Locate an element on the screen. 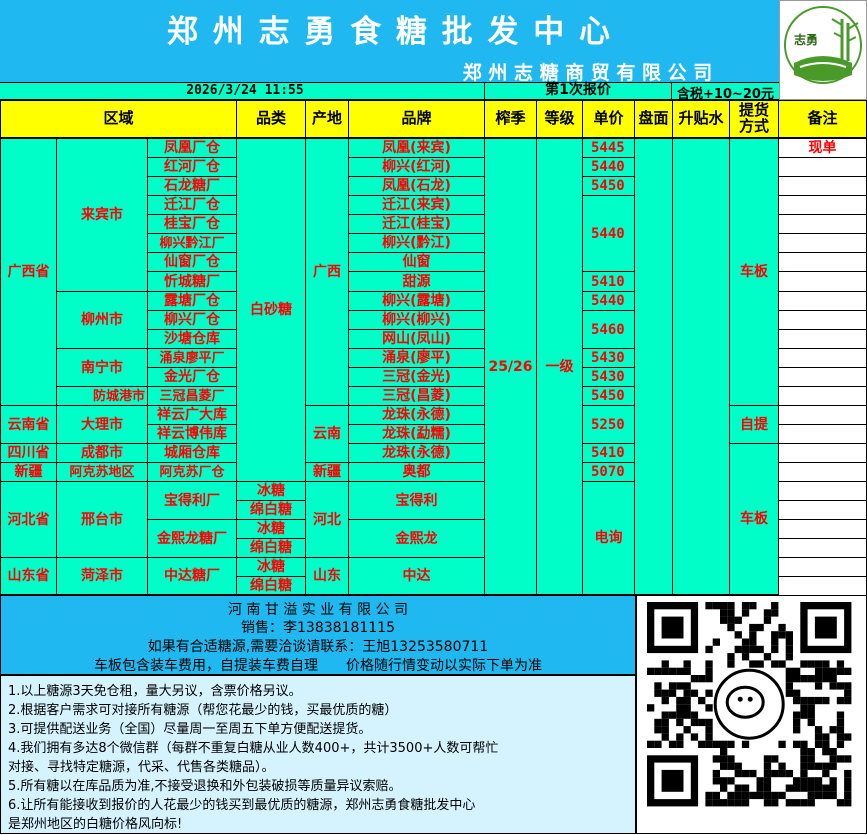  brand-cell: 凤凰(石龙) is located at coordinates (416, 186).